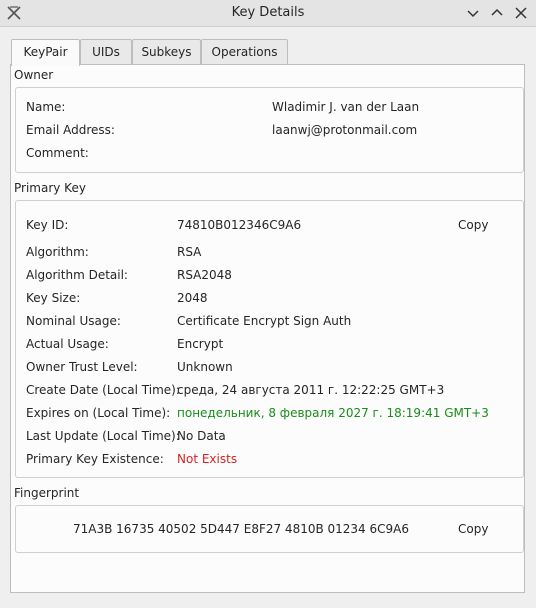 The image size is (536, 608). Describe the element at coordinates (103, 436) in the screenshot. I see `last-update-label: Last Update (Local Time):` at that location.